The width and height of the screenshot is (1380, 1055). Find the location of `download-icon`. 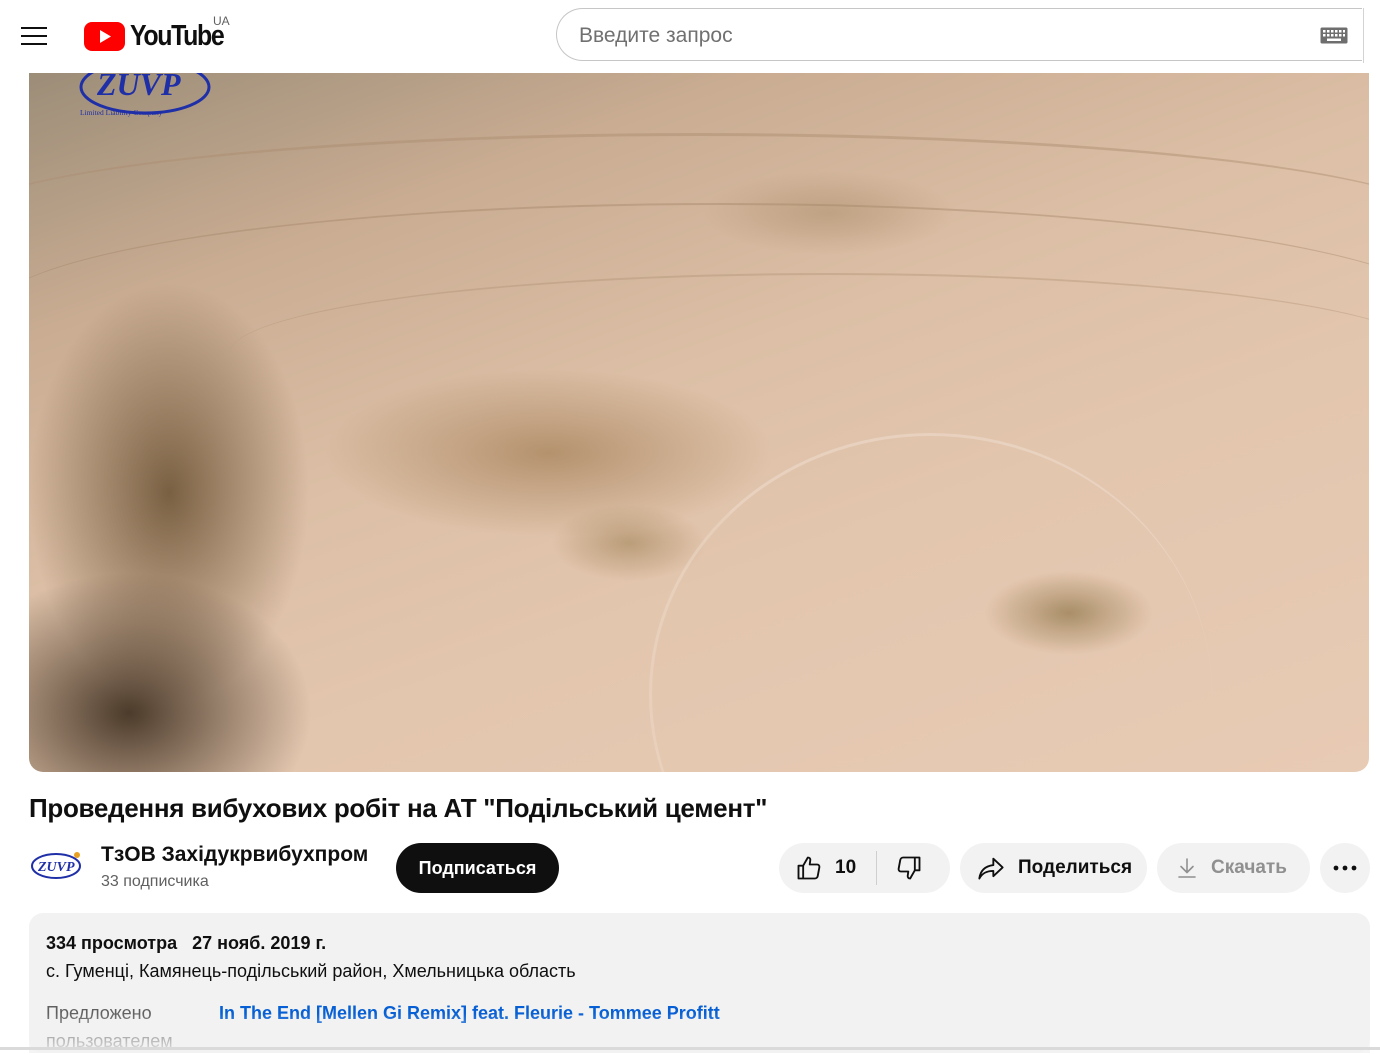

download-icon is located at coordinates (1187, 868).